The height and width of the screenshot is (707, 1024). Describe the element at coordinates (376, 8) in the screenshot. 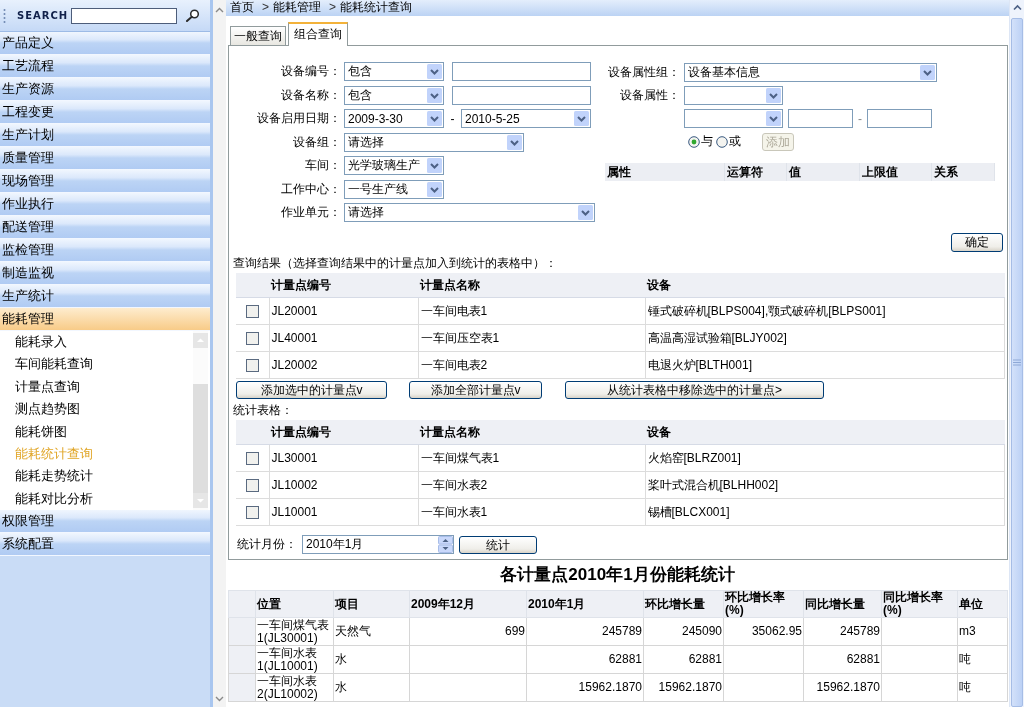

I see `breadcrumb-item: 能耗统计查询` at that location.